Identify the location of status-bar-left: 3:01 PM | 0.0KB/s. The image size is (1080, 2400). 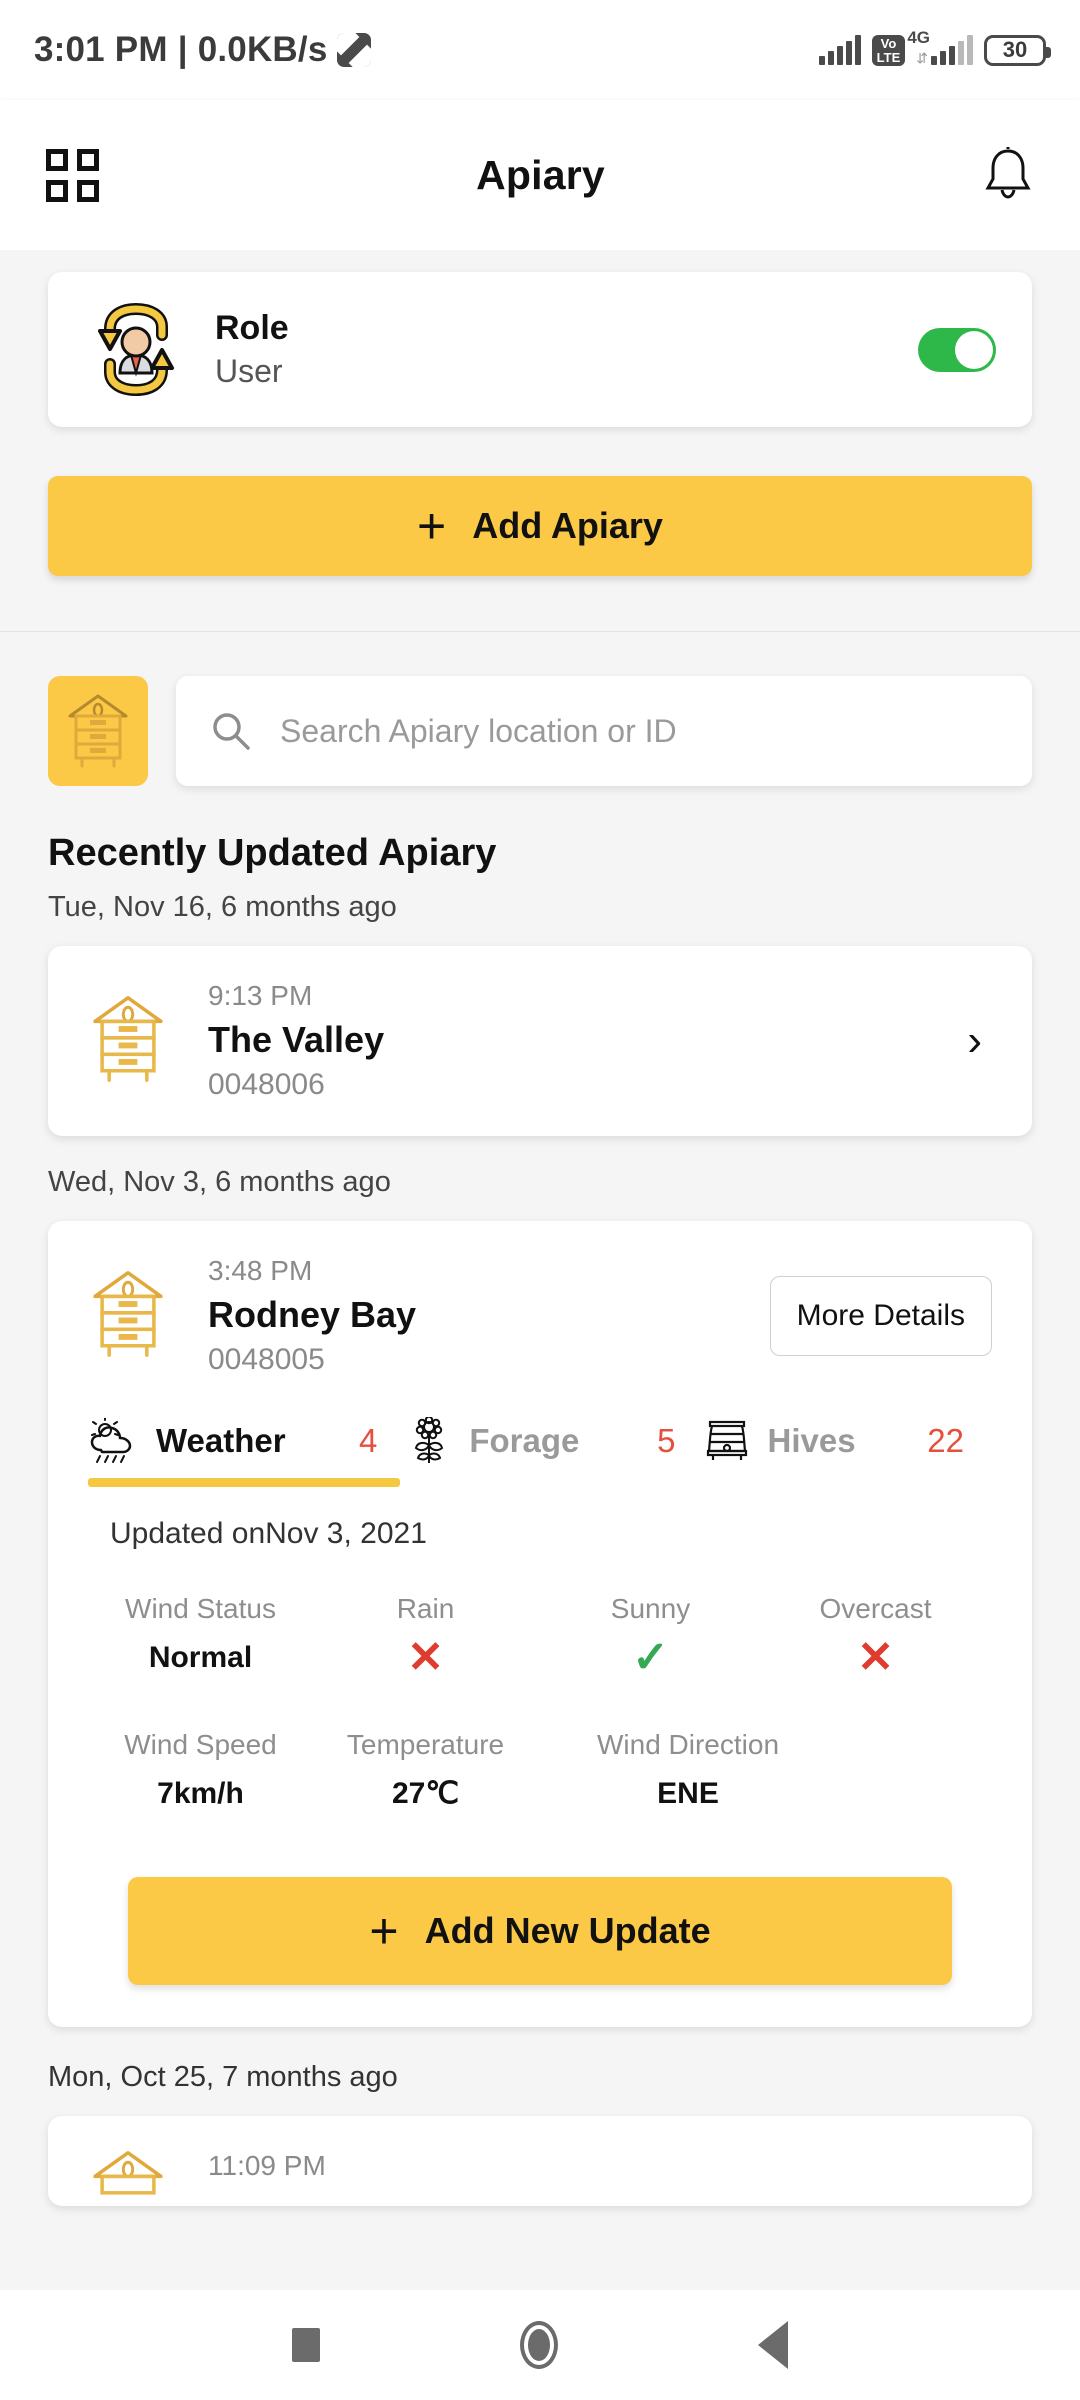
(203, 50).